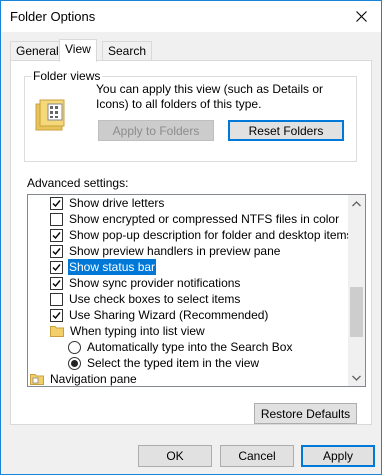 The image size is (382, 475). Describe the element at coordinates (190, 347) in the screenshot. I see `list-item-label: Automatically type into the Search Box` at that location.